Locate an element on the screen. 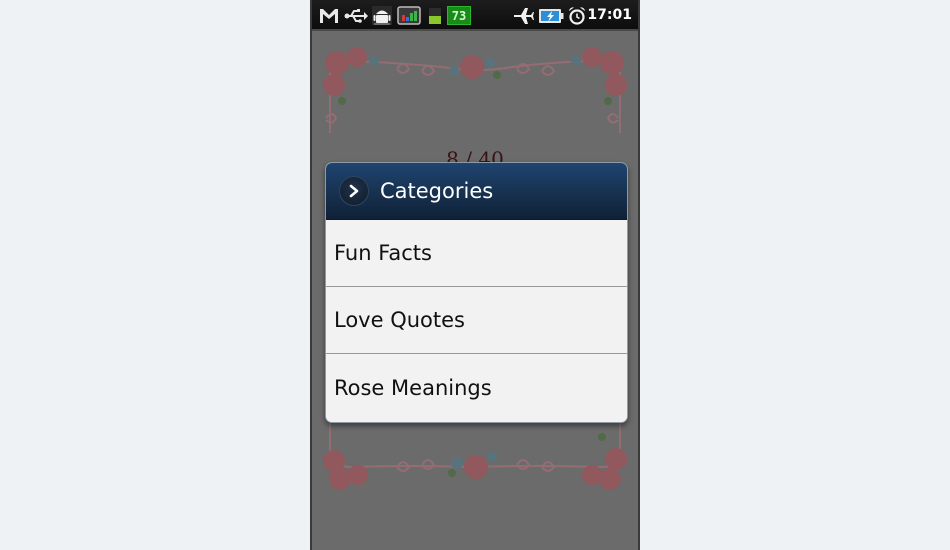  chevron-right-icon is located at coordinates (354, 191).